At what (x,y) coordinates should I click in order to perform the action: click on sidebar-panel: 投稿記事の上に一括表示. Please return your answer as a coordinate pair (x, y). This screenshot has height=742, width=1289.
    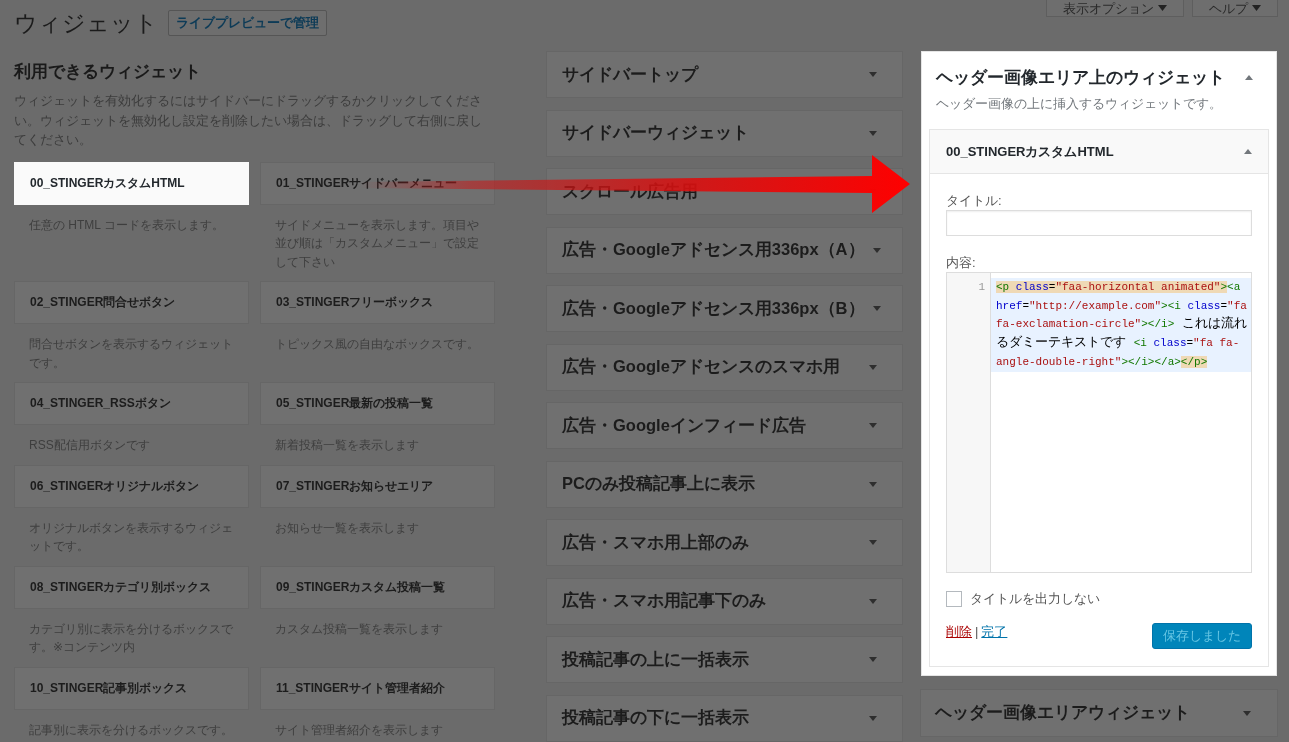
    Looking at the image, I should click on (724, 659).